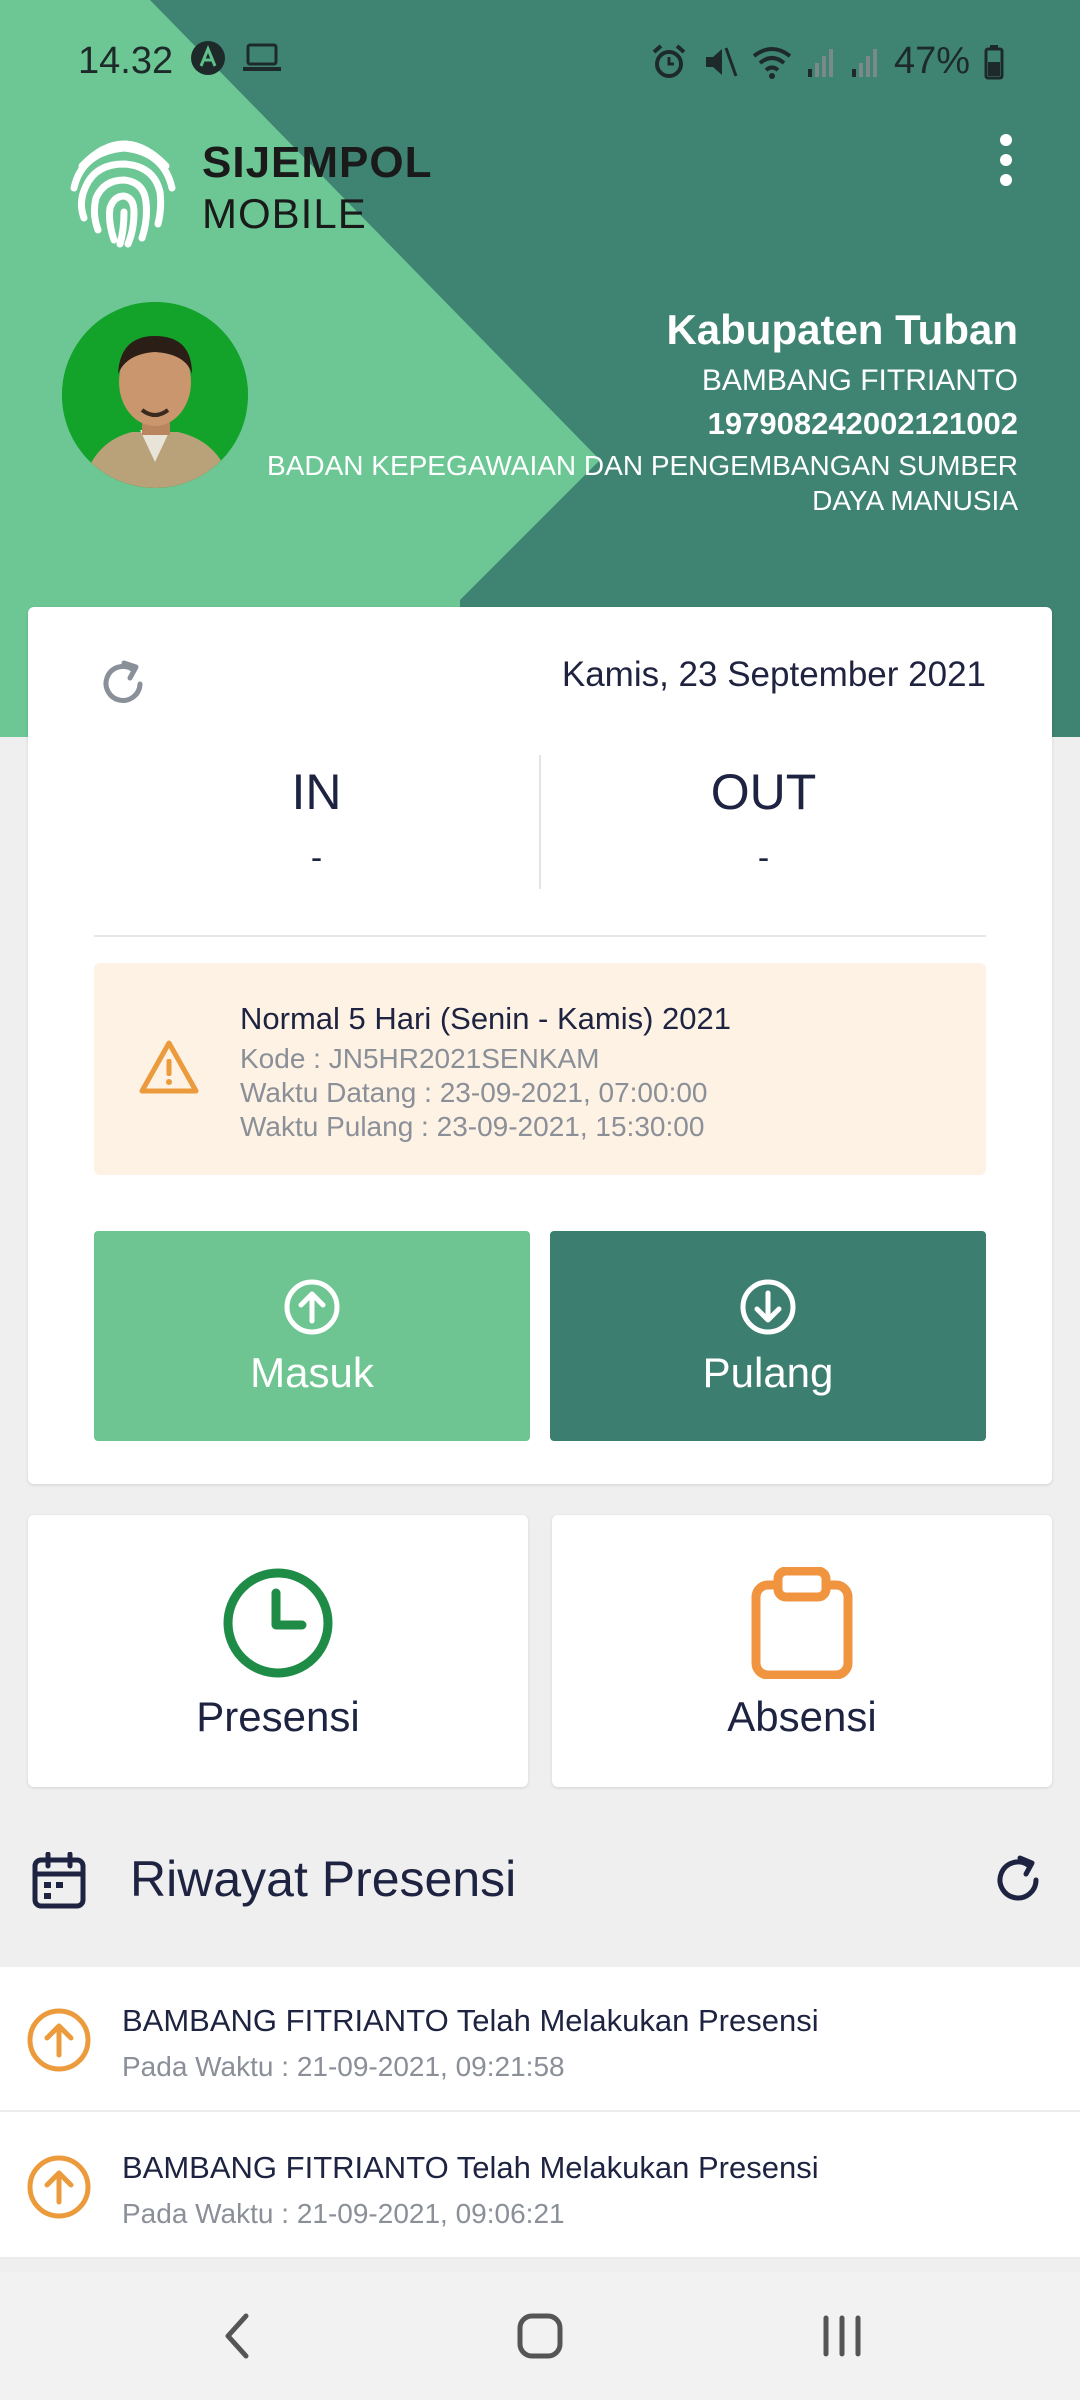 Image resolution: width=1080 pixels, height=2400 pixels. I want to click on logo-subtitle: MOBILE, so click(284, 213).